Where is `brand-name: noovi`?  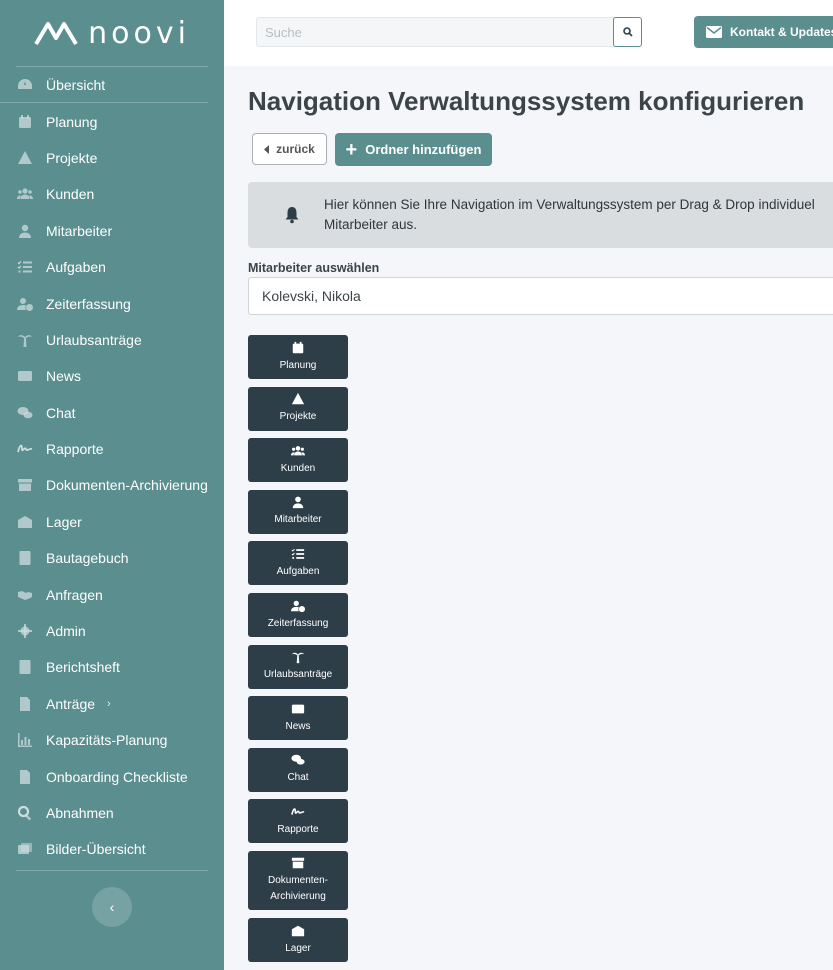 brand-name: noovi is located at coordinates (139, 33).